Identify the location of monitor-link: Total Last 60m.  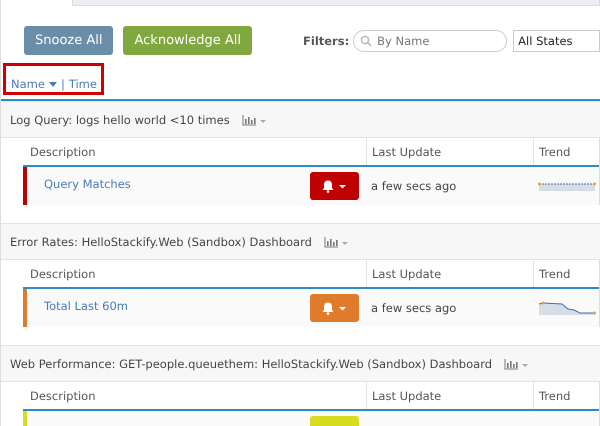
(86, 306).